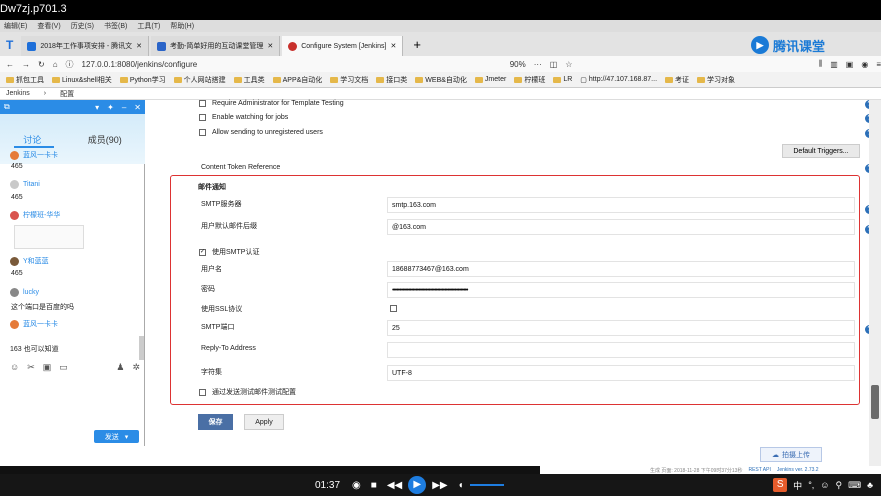 This screenshot has height=496, width=881. What do you see at coordinates (105, 139) in the screenshot?
I see `tab-members: 成员(90)` at bounding box center [105, 139].